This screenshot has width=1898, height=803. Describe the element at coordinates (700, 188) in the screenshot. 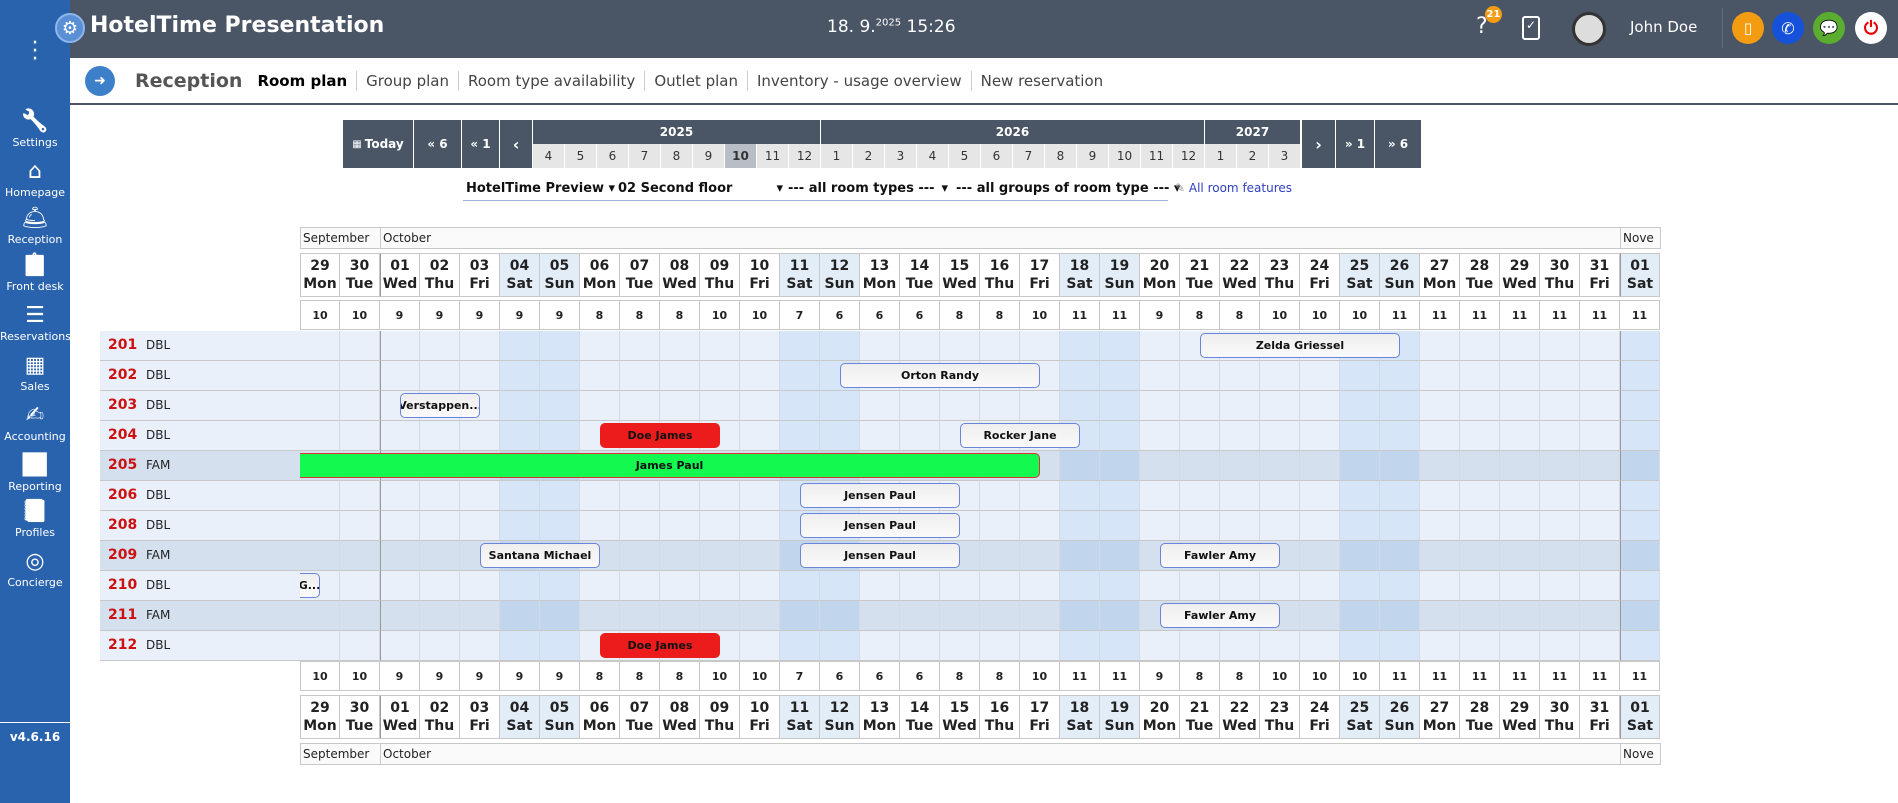

I see `floor-select: 02 Second floor ▾` at that location.